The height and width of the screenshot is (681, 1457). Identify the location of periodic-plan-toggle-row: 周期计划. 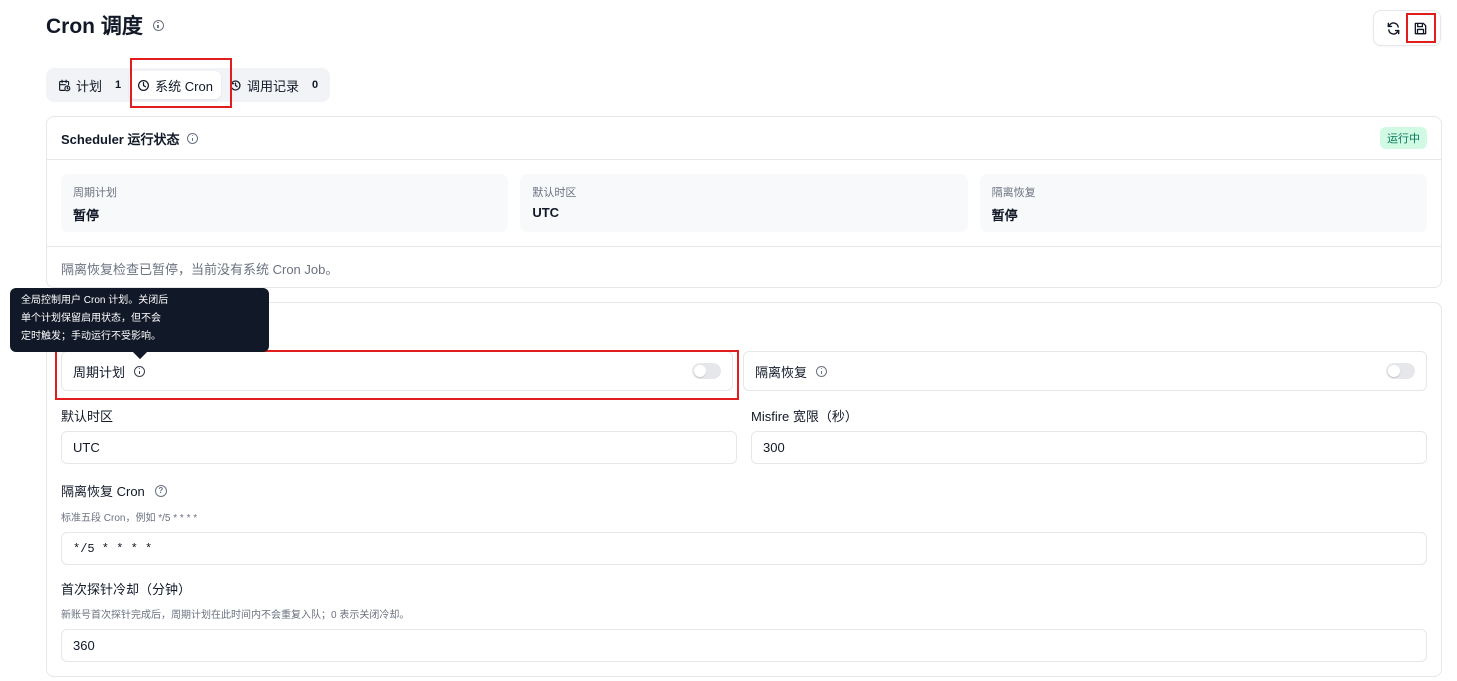
(397, 371).